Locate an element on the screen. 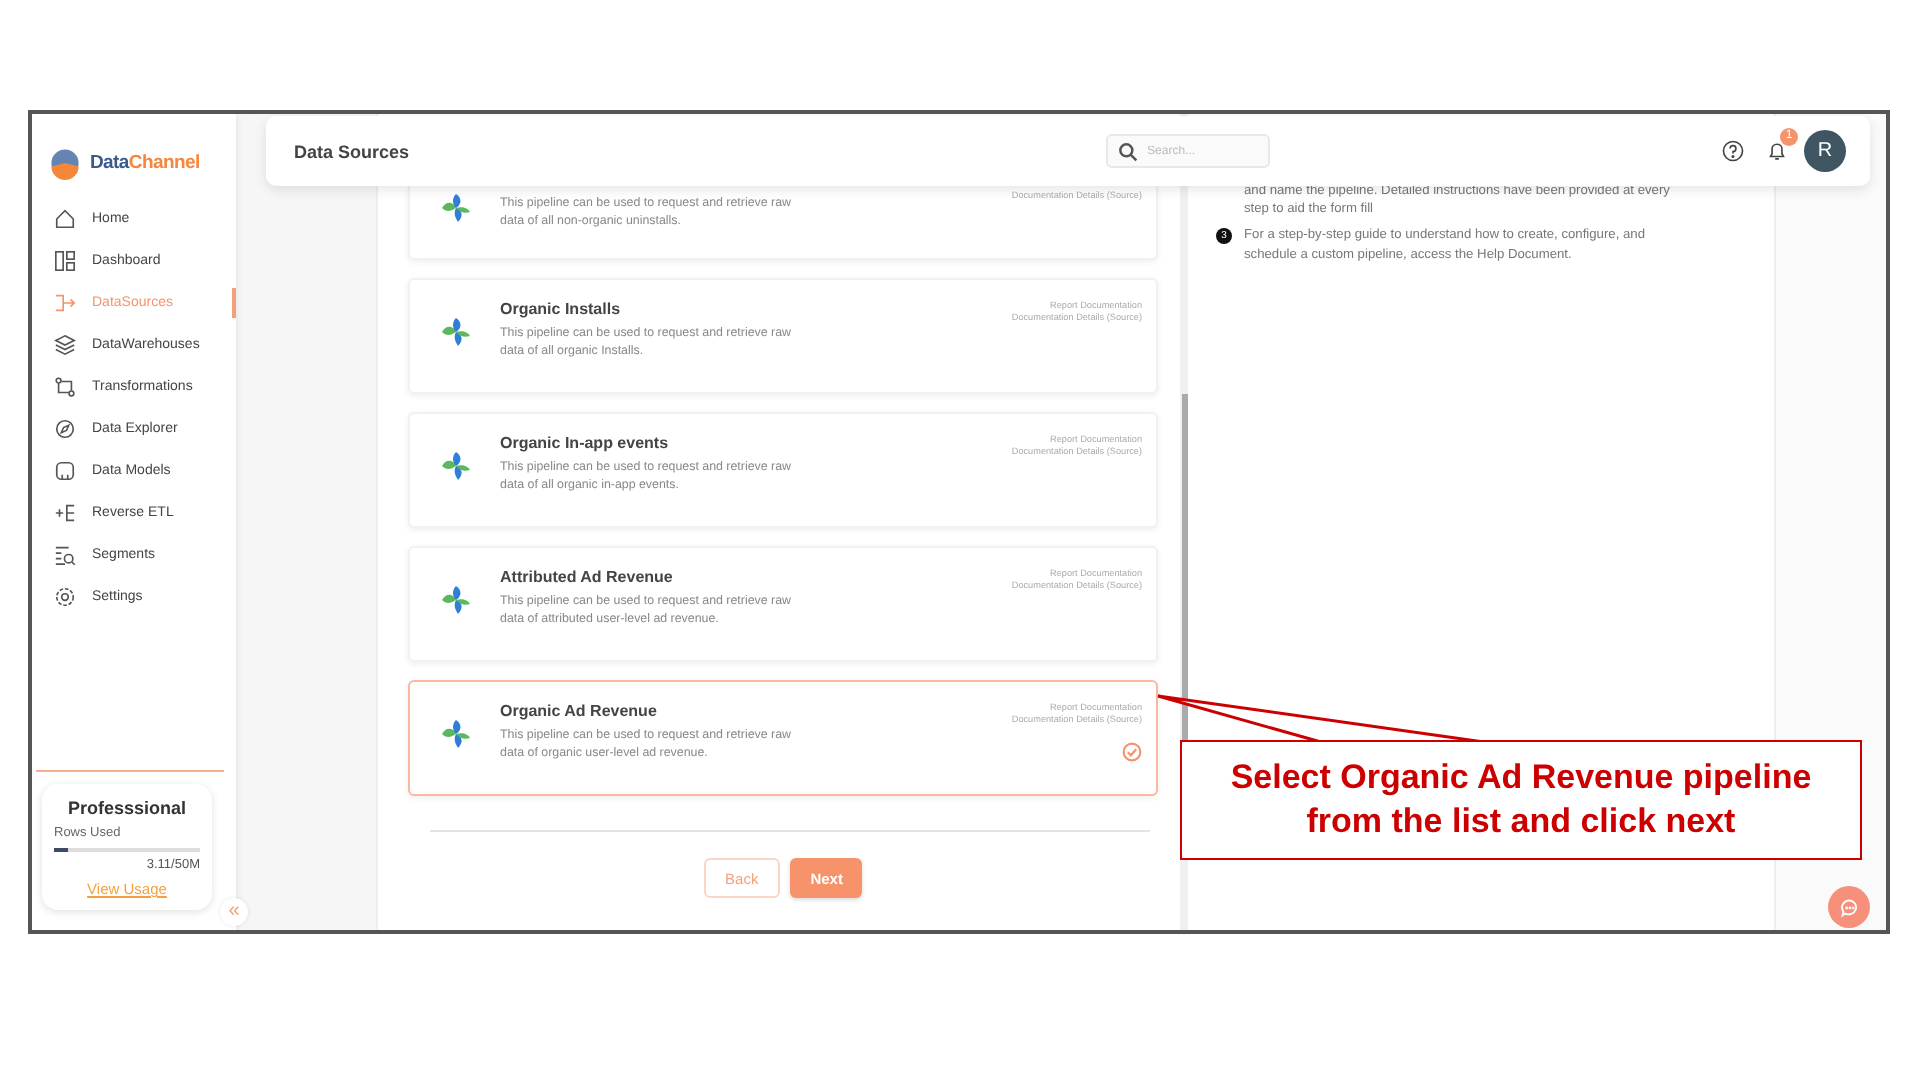 The height and width of the screenshot is (1080, 1920). pipeline-title: Organic In-app events is located at coordinates (585, 443).